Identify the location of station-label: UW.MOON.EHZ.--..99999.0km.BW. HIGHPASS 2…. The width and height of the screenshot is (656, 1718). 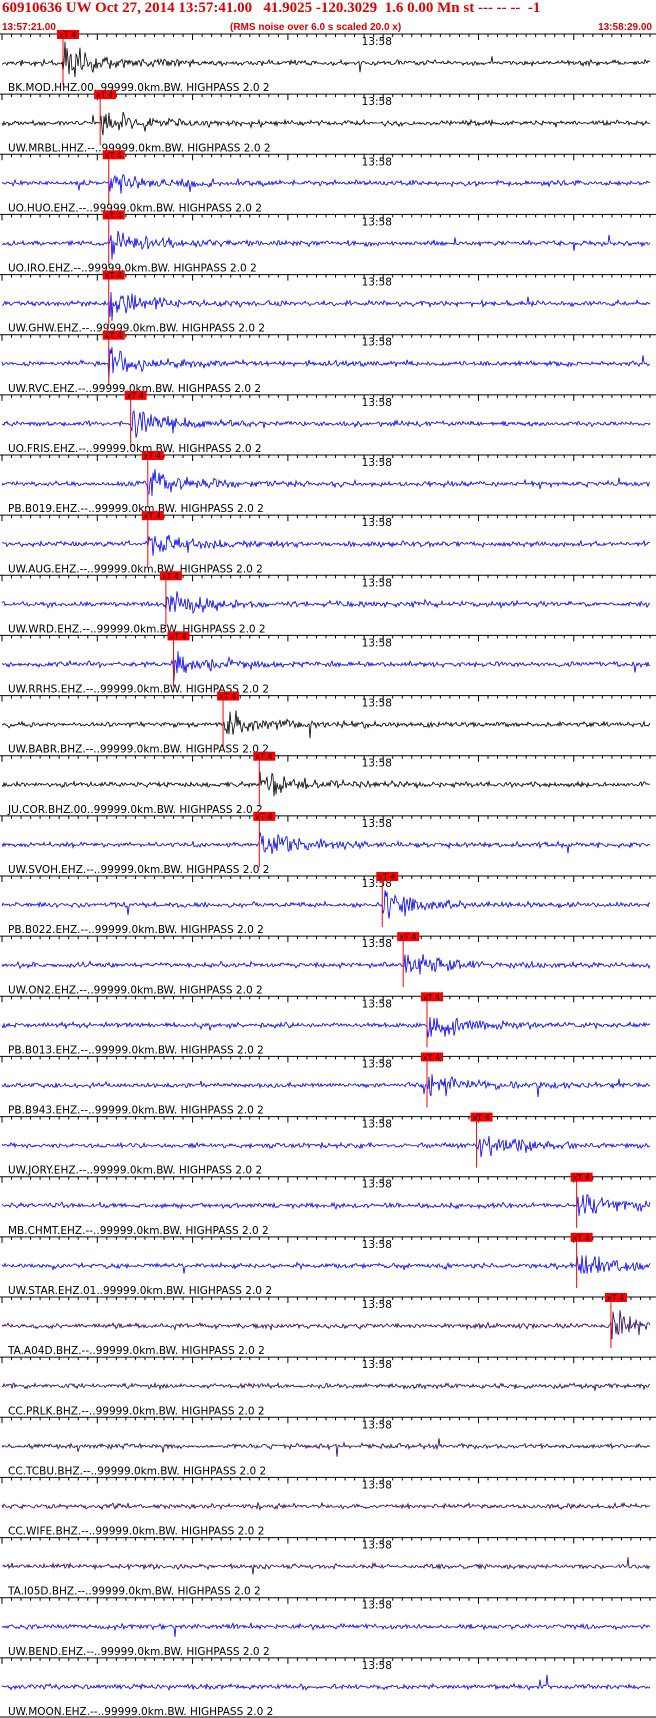
(140, 1712).